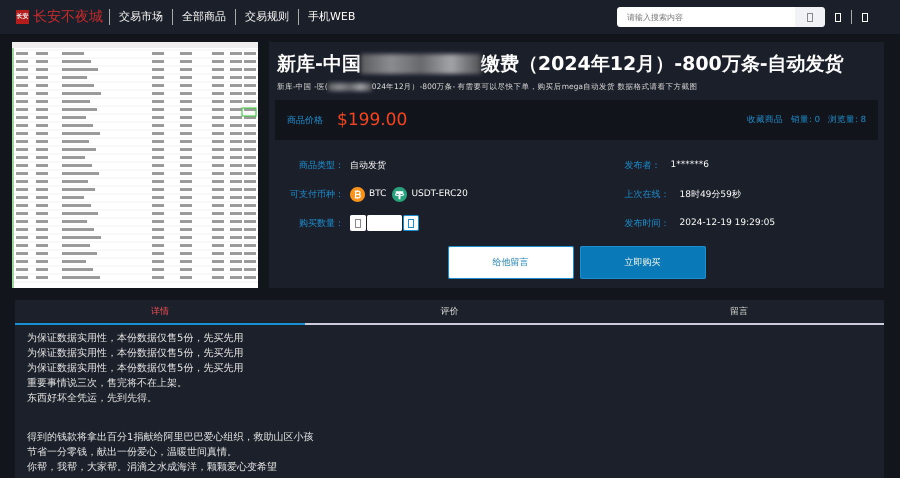 This screenshot has width=900, height=478. I want to click on field-label: 可支付币种：, so click(316, 194).